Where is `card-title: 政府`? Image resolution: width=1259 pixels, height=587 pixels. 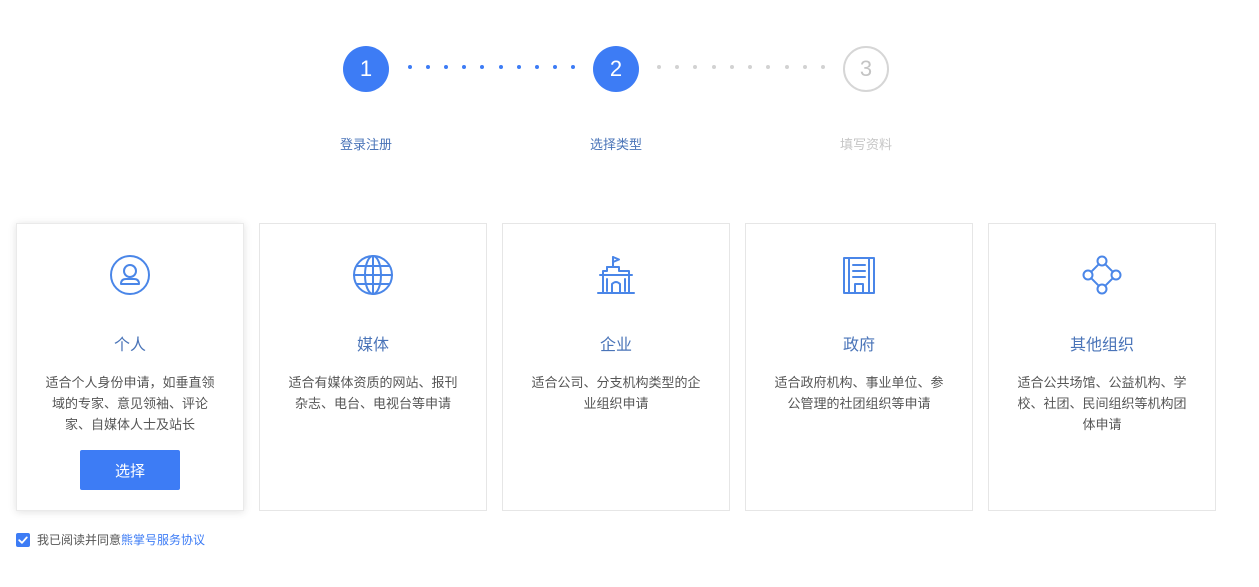
card-title: 政府 is located at coordinates (858, 344).